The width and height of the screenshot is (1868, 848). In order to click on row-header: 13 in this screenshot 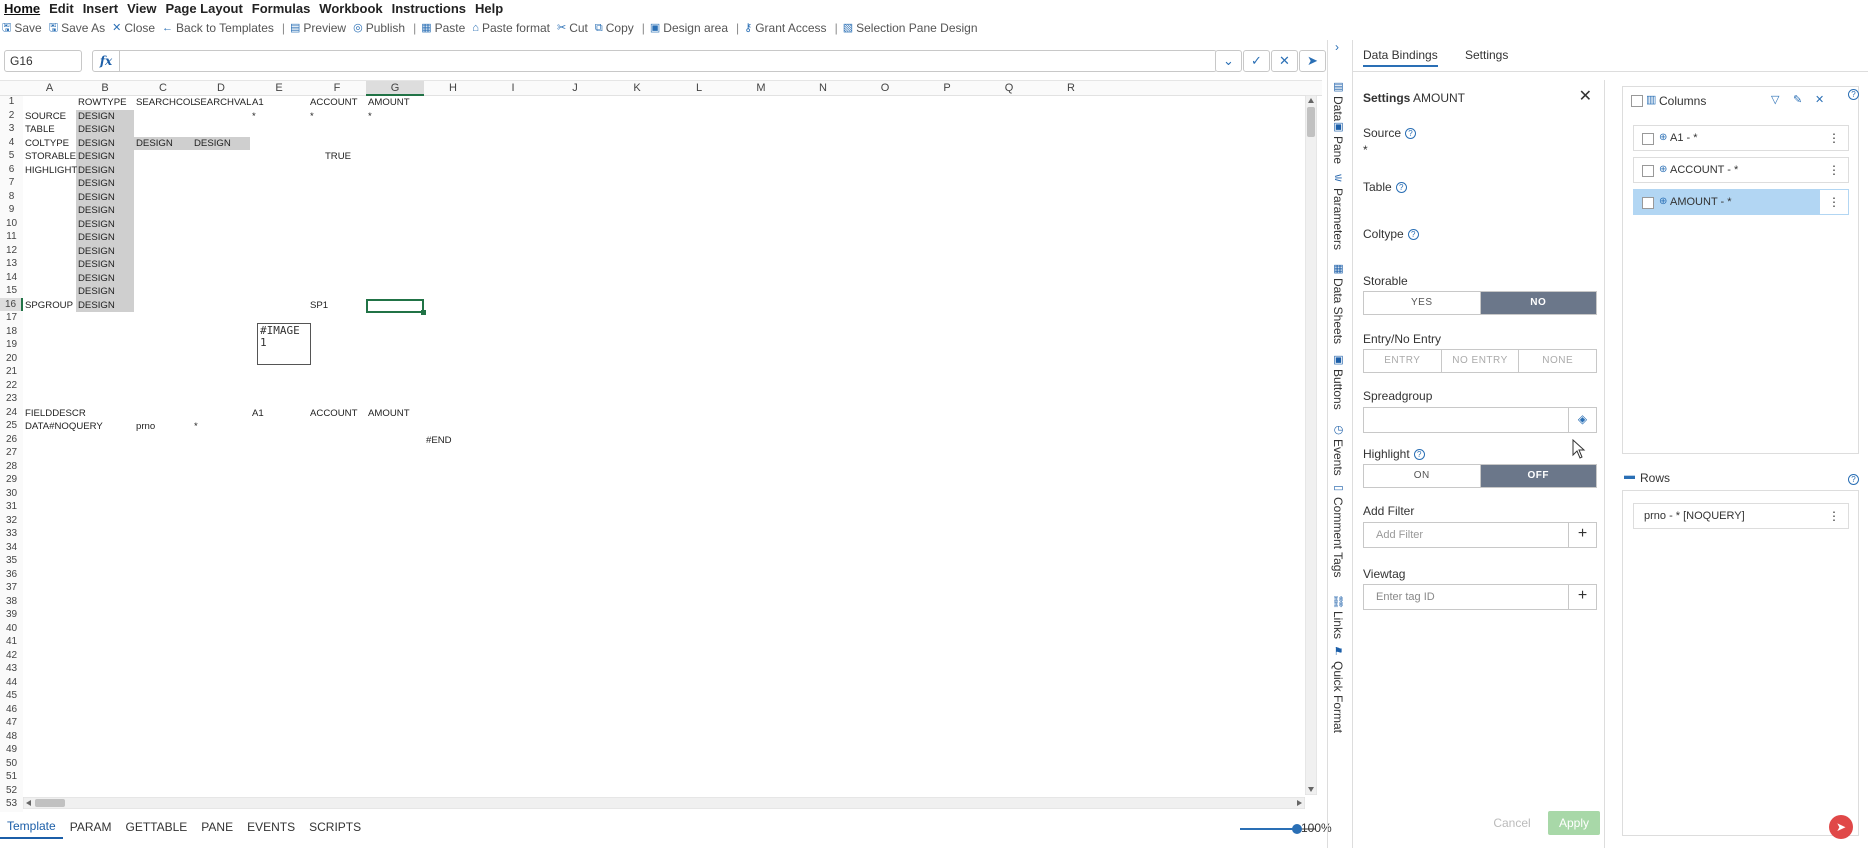, I will do `click(11, 264)`.